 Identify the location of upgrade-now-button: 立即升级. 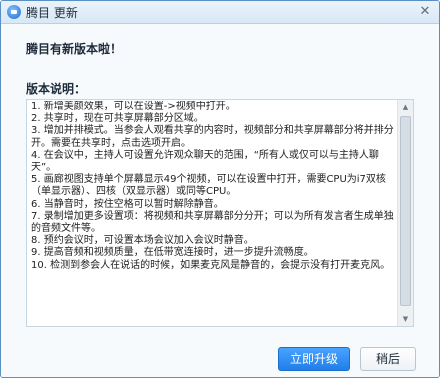
(314, 359).